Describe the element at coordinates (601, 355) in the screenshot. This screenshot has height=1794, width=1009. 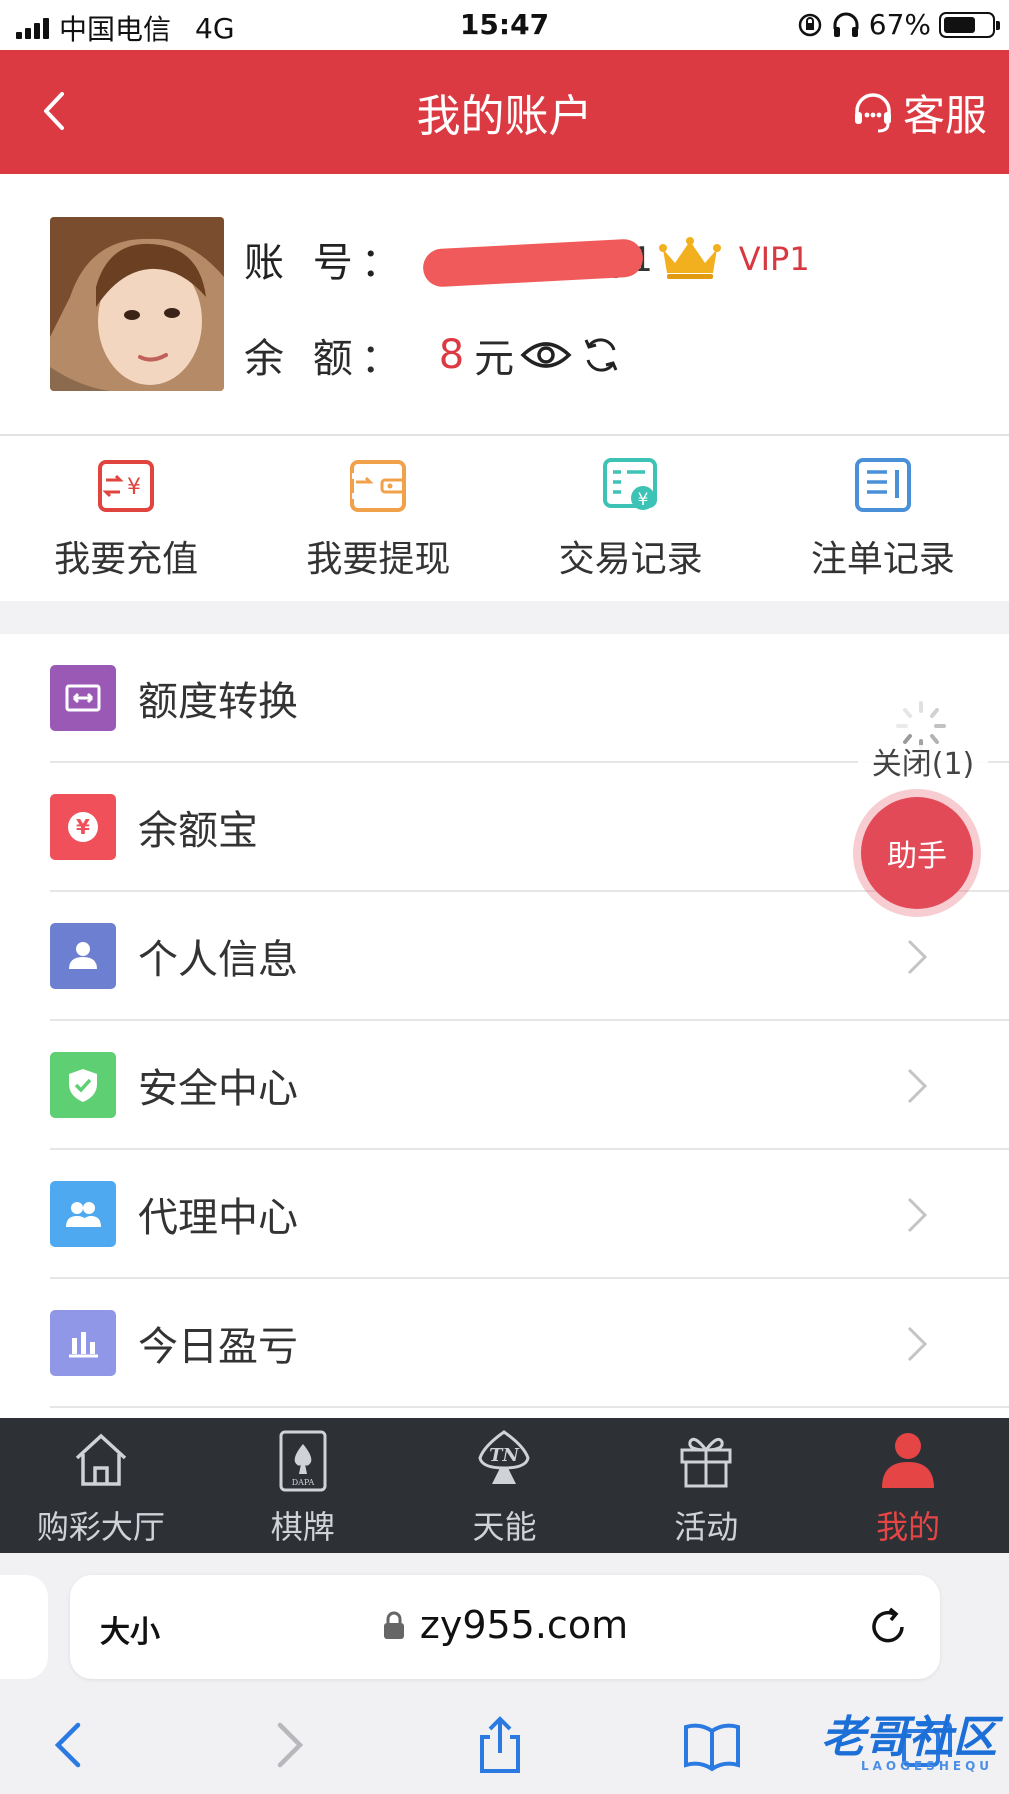
I see `refresh-icon` at that location.